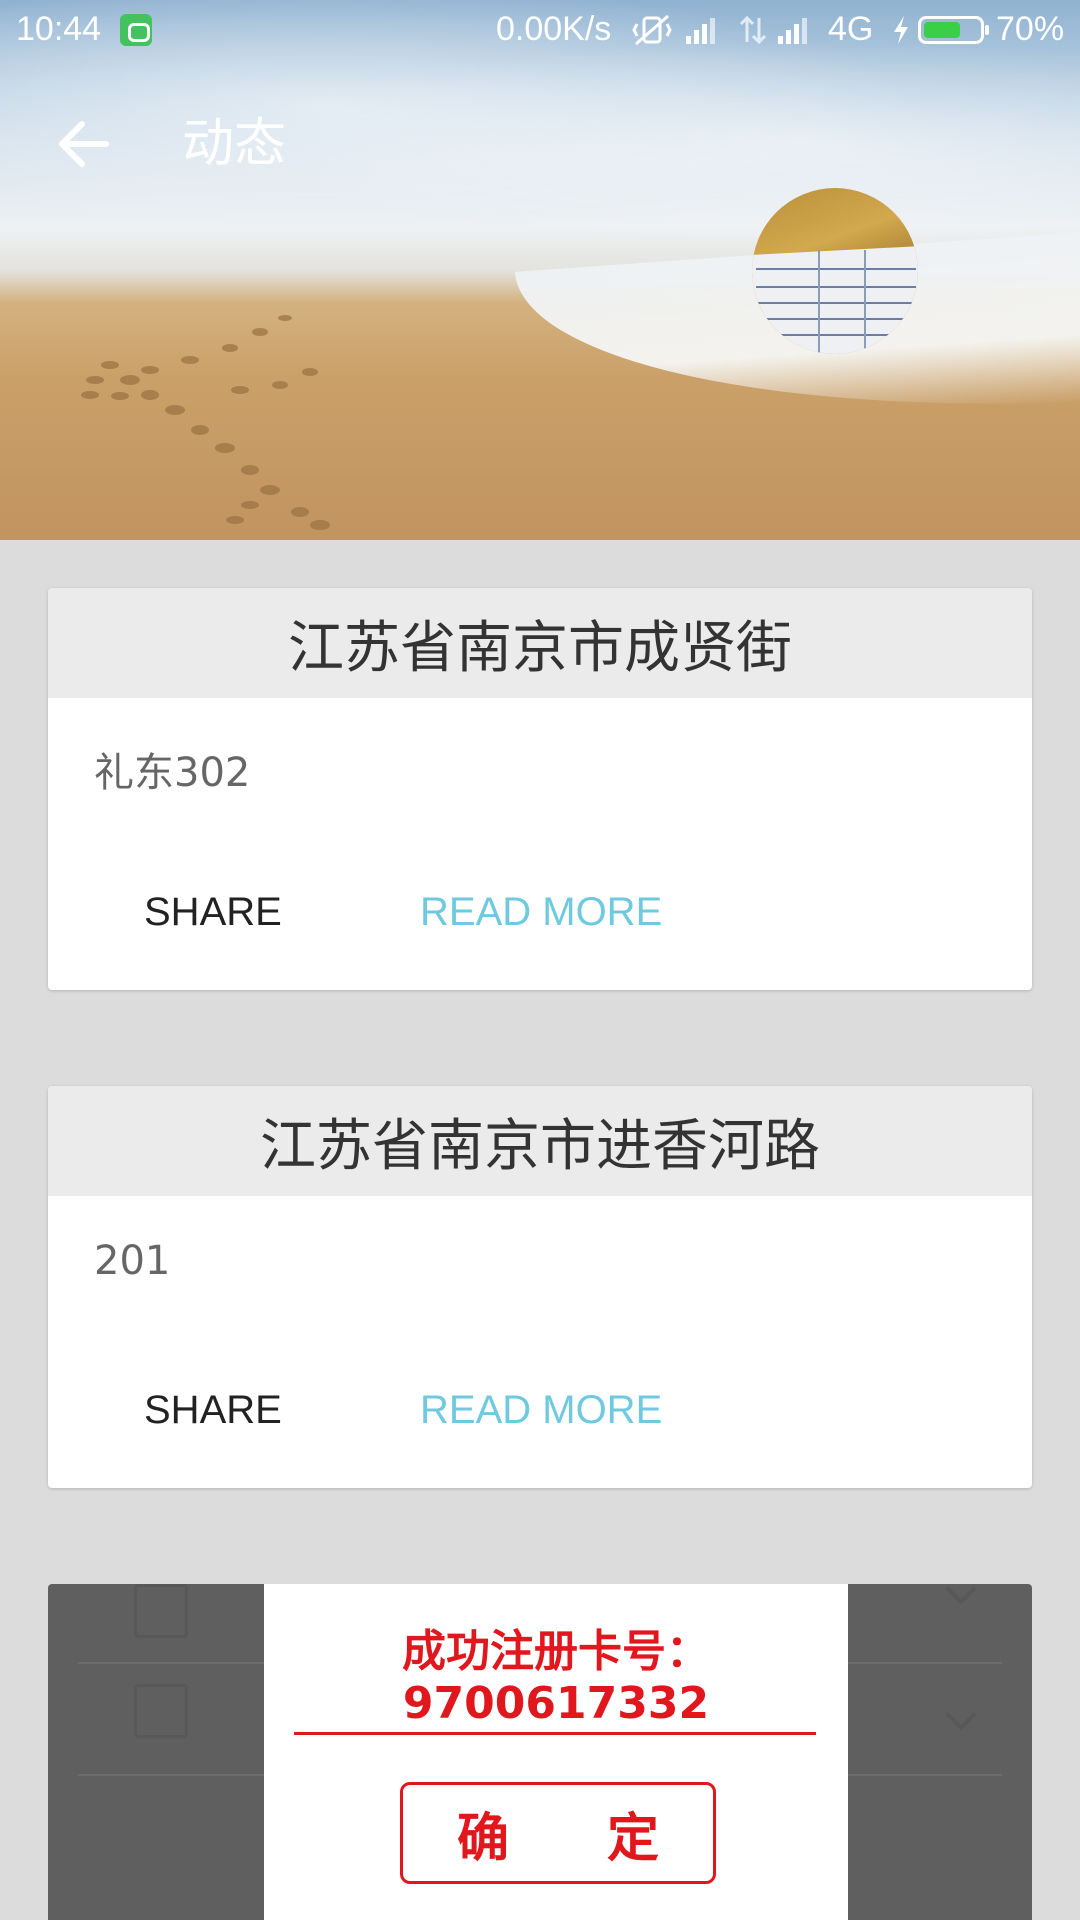 Image resolution: width=1080 pixels, height=1920 pixels. I want to click on card-number: 9700617332, so click(556, 1703).